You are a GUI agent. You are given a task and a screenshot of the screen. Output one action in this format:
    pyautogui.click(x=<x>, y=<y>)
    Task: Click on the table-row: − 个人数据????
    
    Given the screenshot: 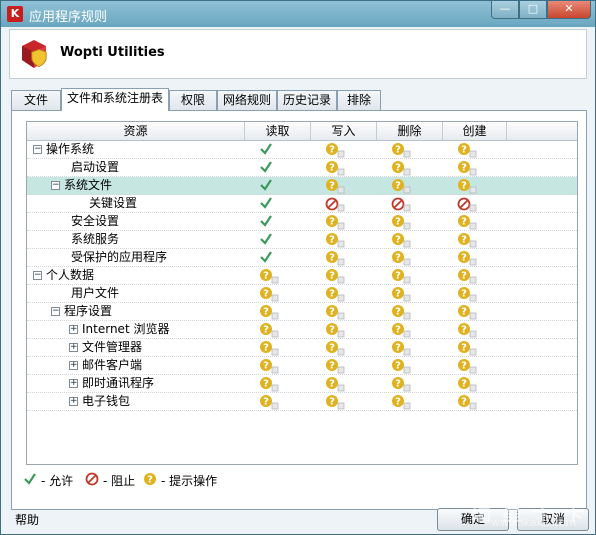 What is the action you would take?
    pyautogui.click(x=302, y=276)
    